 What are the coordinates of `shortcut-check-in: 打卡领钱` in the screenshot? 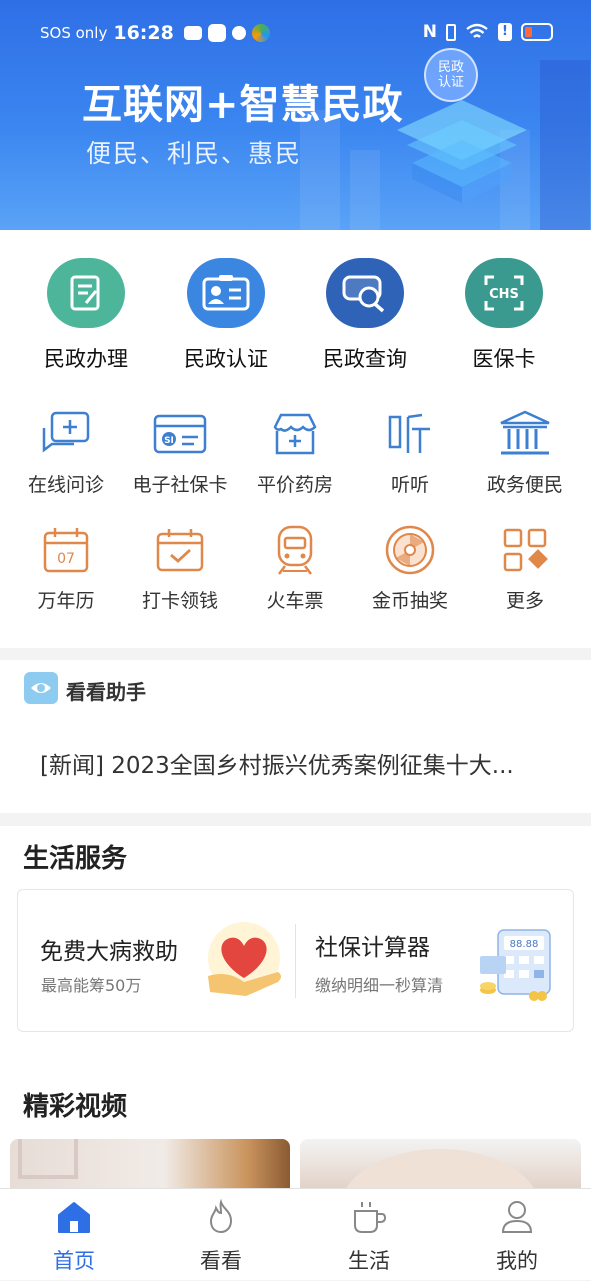 It's located at (180, 568).